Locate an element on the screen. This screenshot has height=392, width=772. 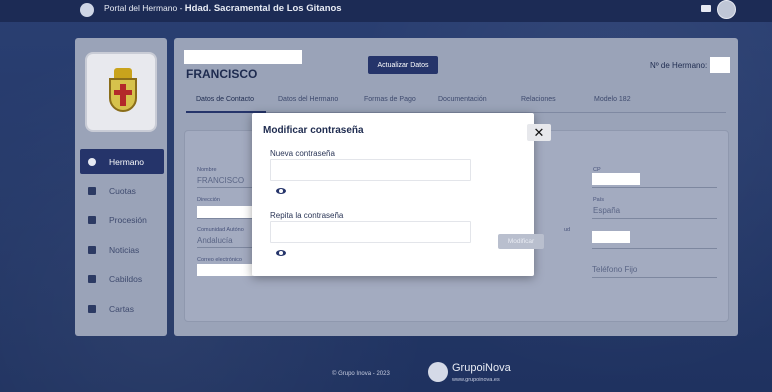
direccion-label: Dirección is located at coordinates (208, 200).